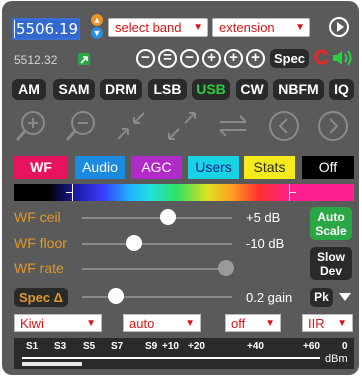  I want to click on colormap-min-tick, so click(69, 192).